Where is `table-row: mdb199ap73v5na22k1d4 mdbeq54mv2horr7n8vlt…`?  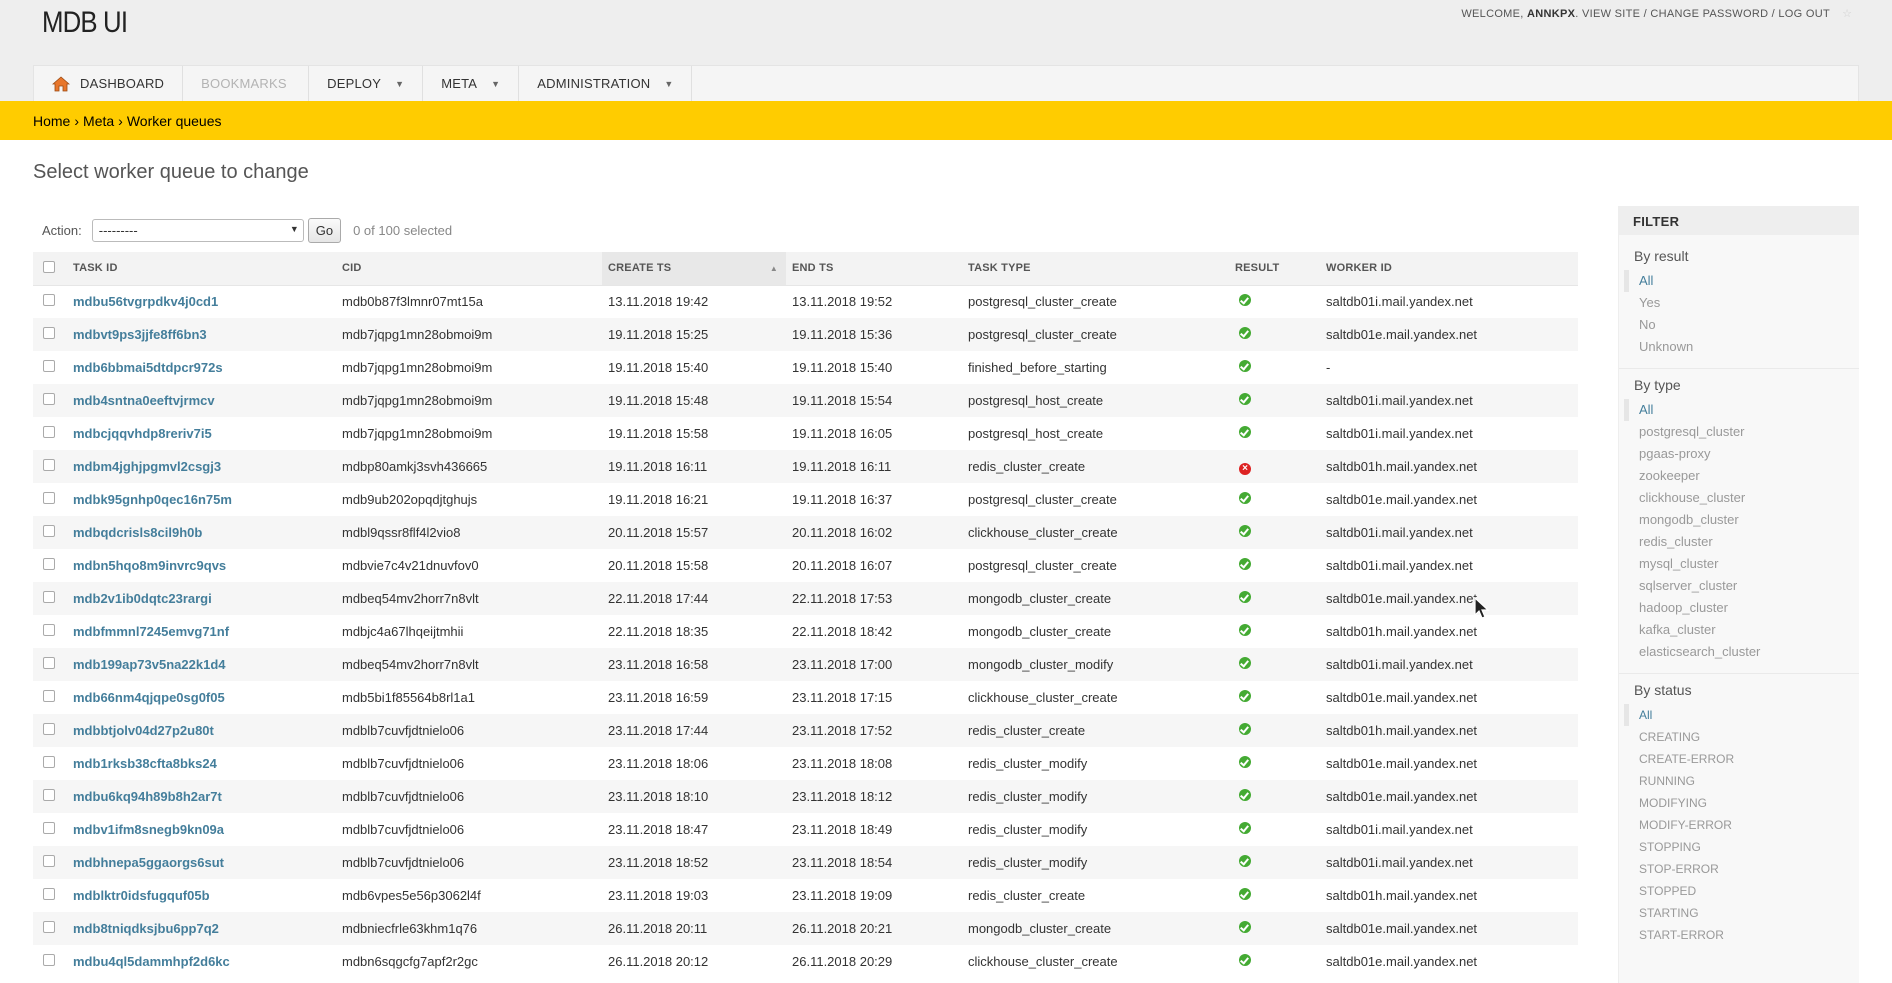
table-row: mdb199ap73v5na22k1d4 mdbeq54mv2horr7n8vlt… is located at coordinates (805, 664).